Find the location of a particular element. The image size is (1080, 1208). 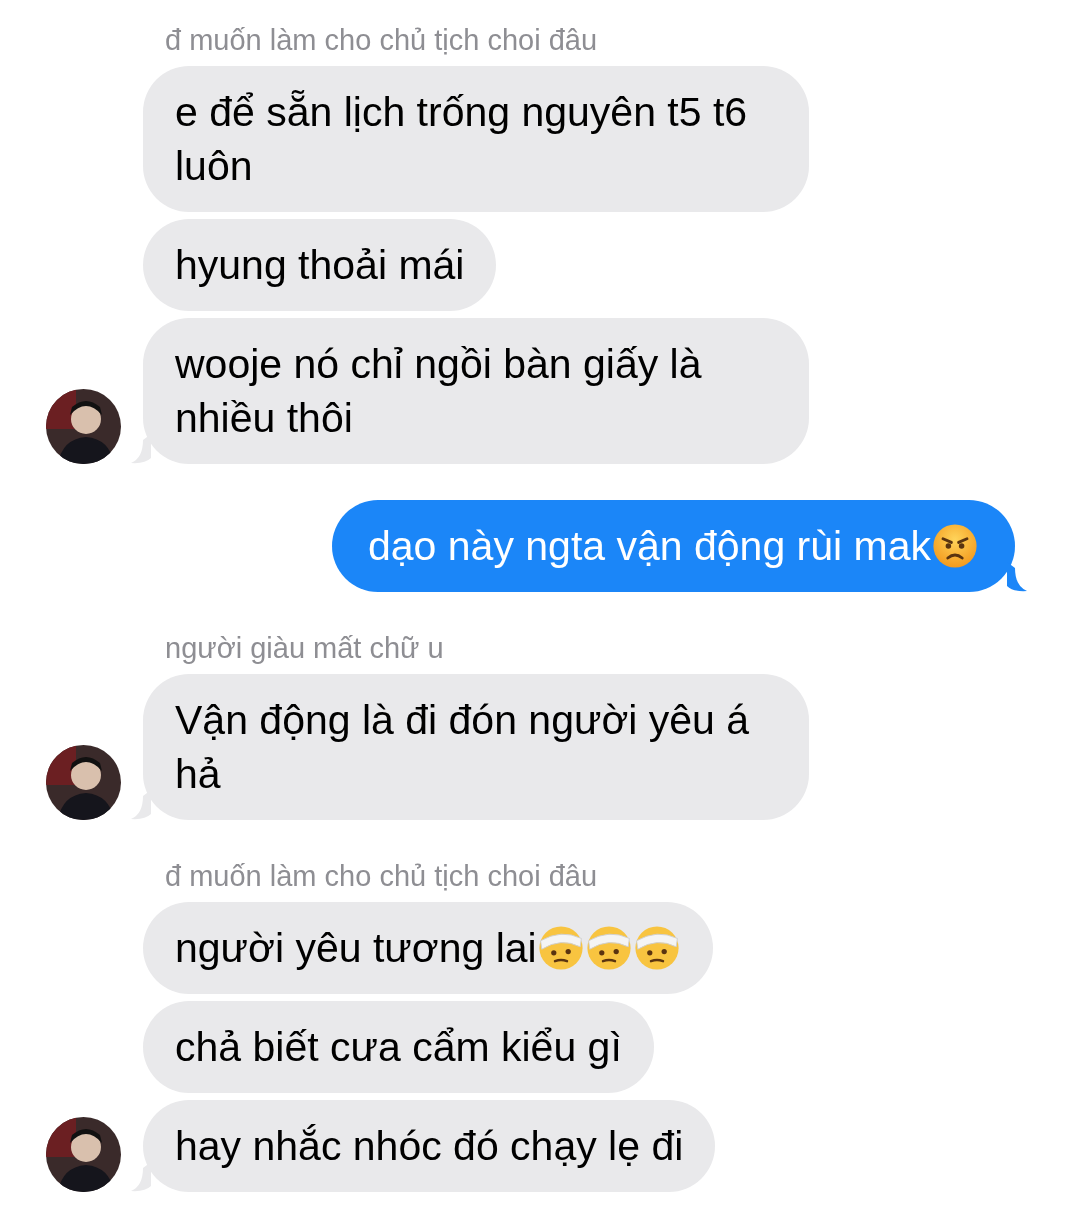

message-bubble: e để sẵn lịch trống nguyên t5 t6 luôn is located at coordinates (476, 139).